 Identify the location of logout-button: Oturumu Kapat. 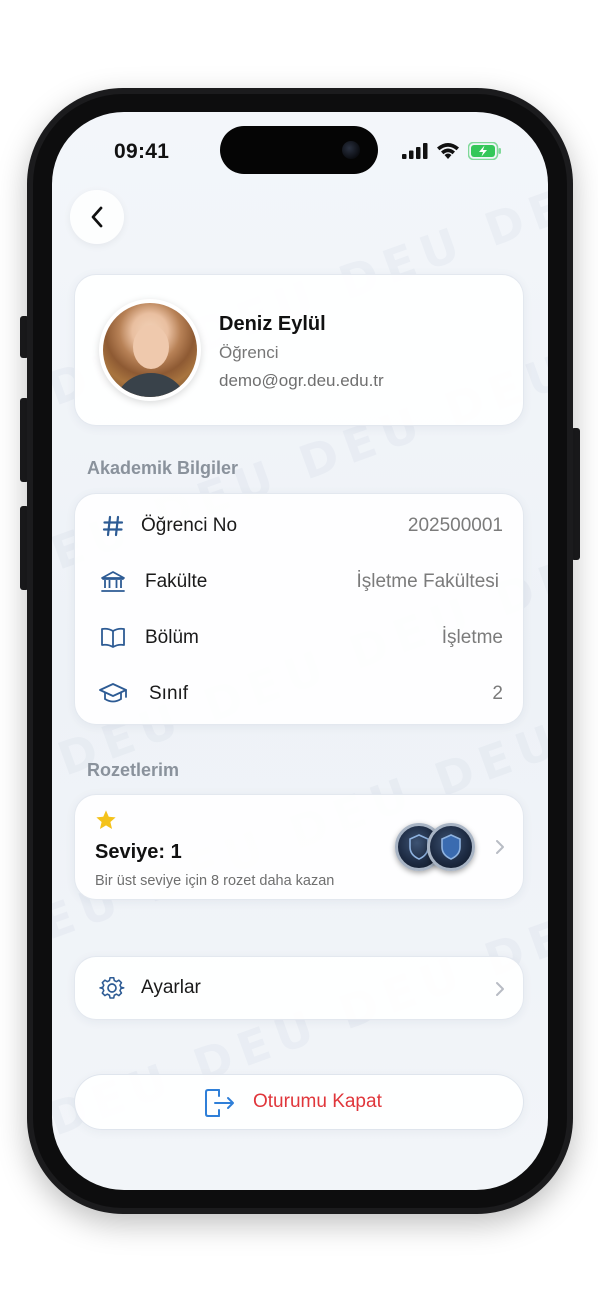
(299, 1102).